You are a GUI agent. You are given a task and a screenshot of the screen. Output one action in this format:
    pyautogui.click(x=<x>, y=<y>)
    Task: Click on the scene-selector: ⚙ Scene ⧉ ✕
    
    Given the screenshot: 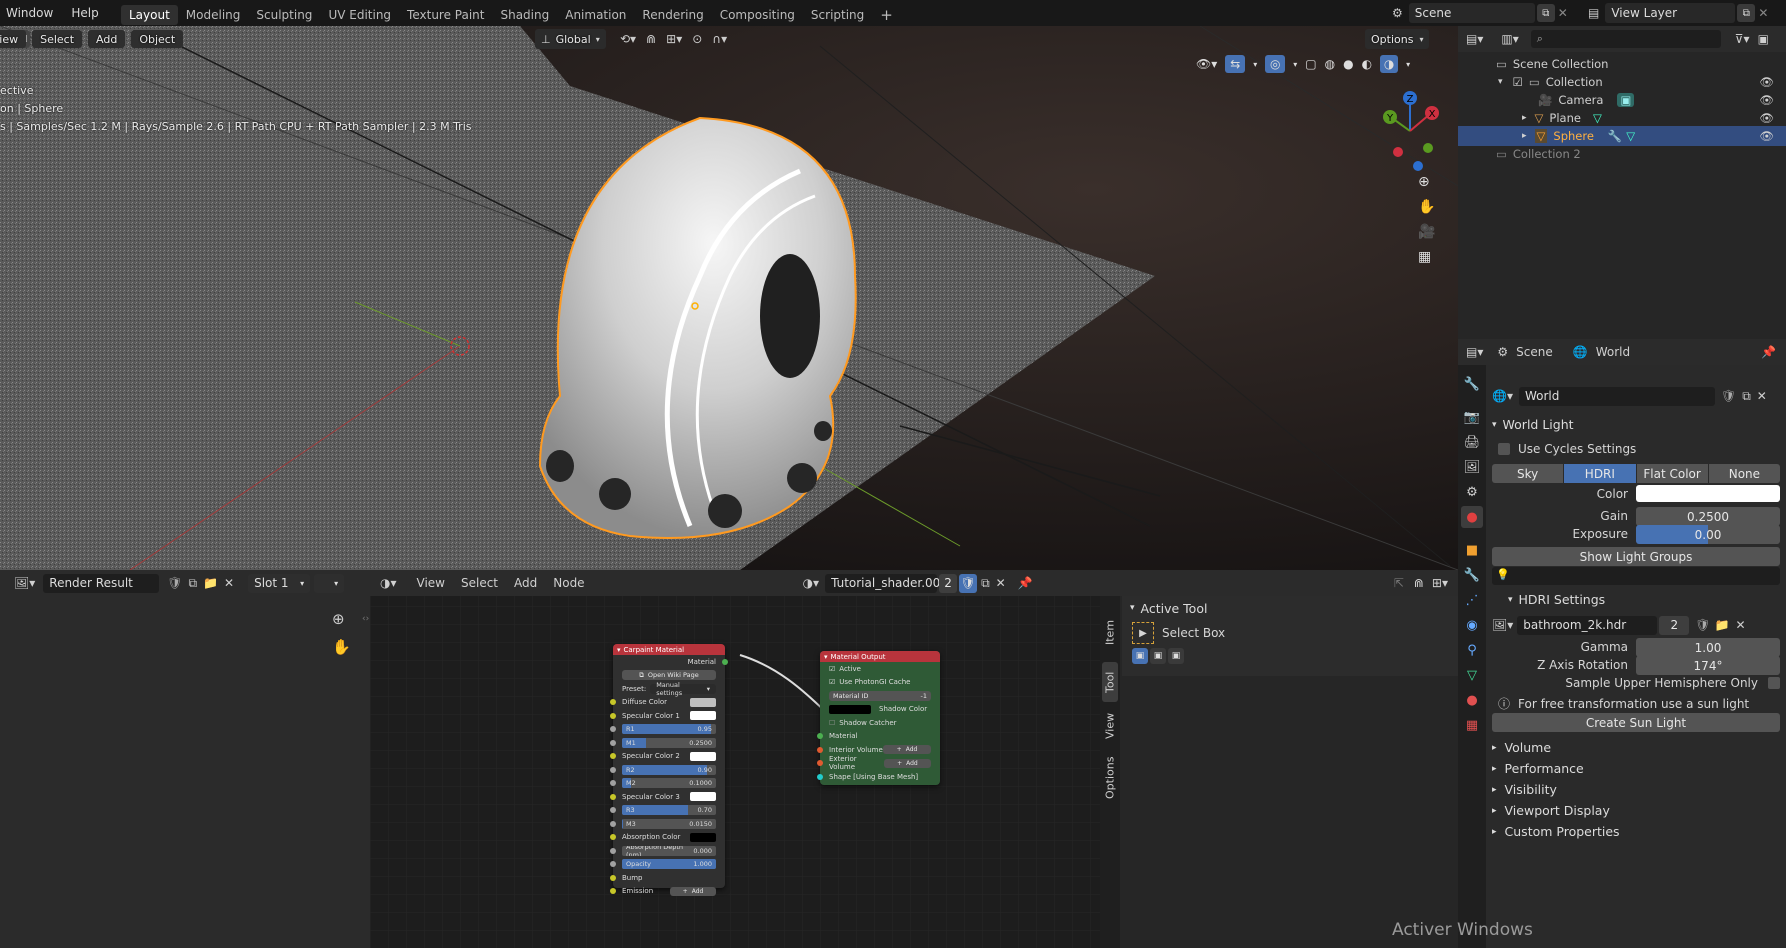 What is the action you would take?
    pyautogui.click(x=1481, y=13)
    